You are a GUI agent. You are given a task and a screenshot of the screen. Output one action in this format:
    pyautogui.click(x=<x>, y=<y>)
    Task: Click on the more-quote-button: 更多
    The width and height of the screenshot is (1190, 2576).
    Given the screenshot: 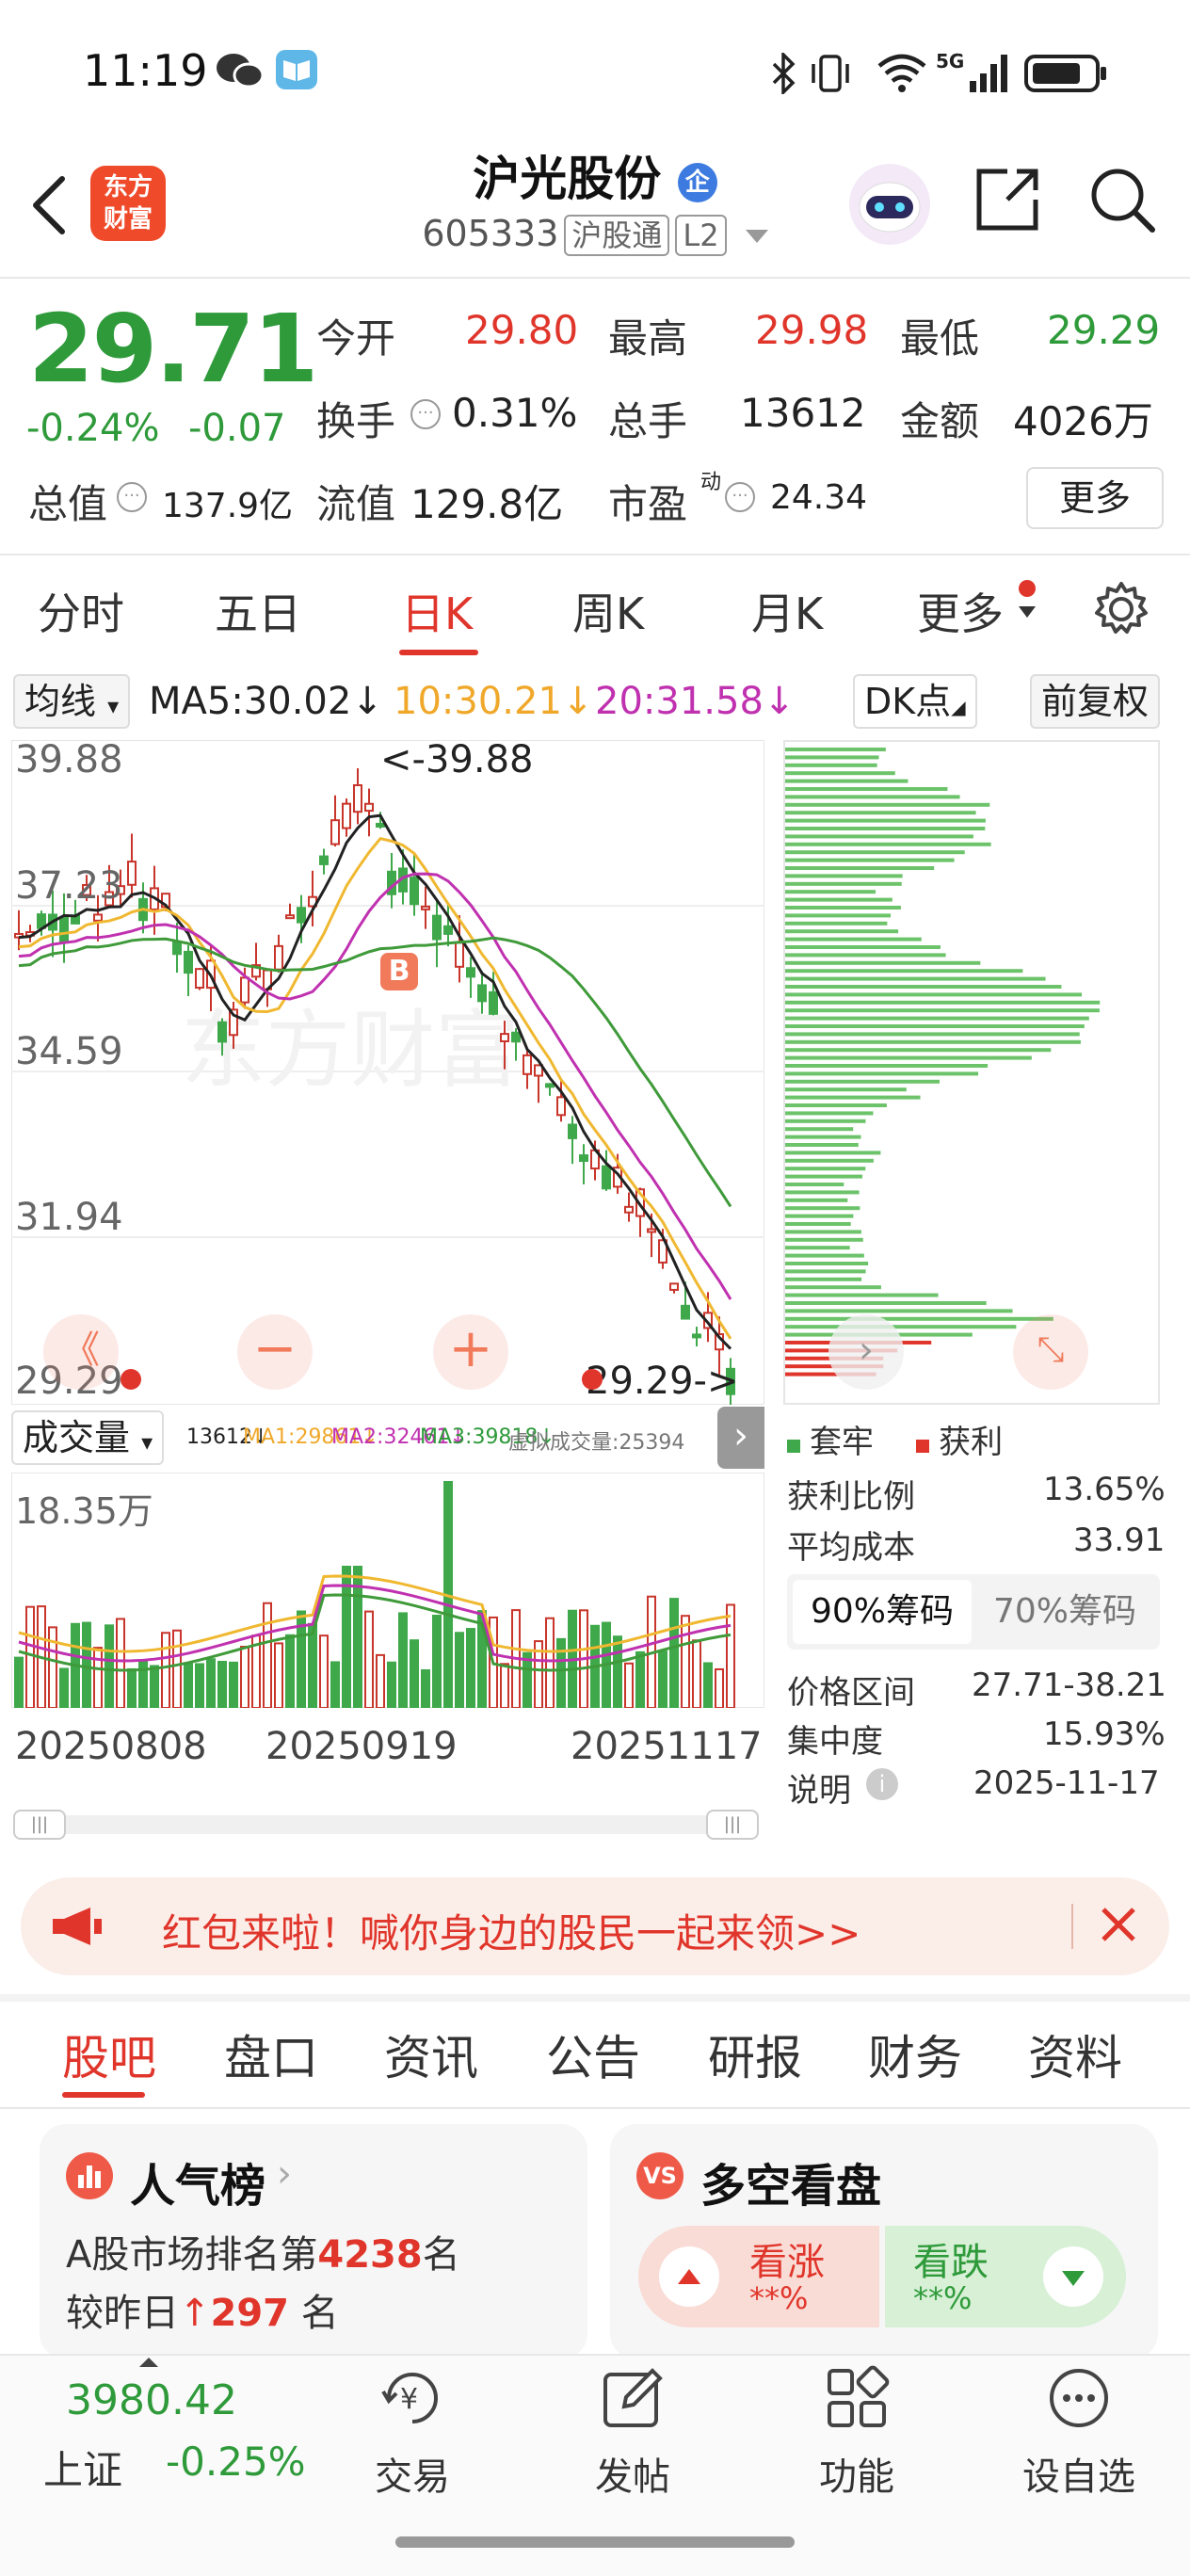 What is the action you would take?
    pyautogui.click(x=1095, y=498)
    